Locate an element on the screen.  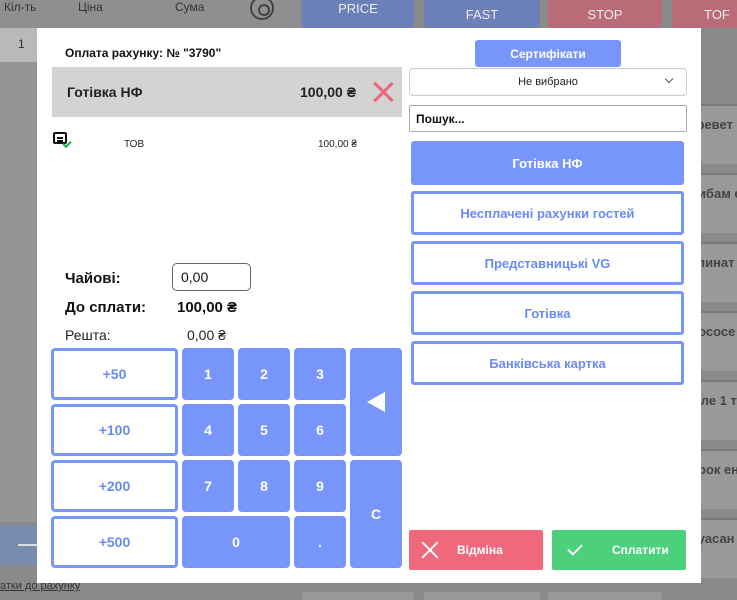
key-7: 7 is located at coordinates (208, 486).